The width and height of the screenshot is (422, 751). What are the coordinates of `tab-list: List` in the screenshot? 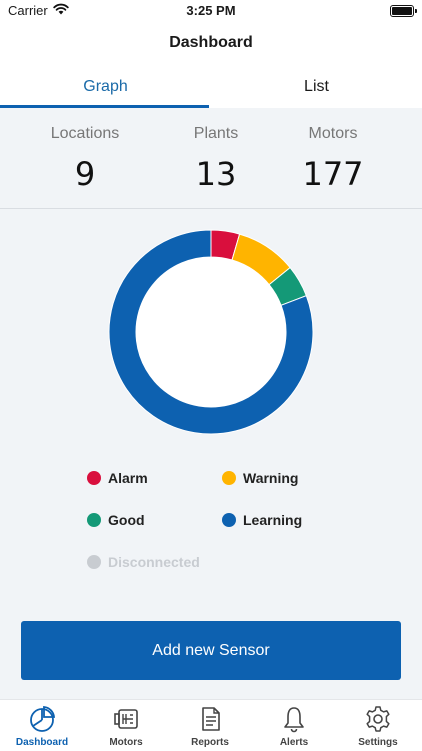 It's located at (316, 88).